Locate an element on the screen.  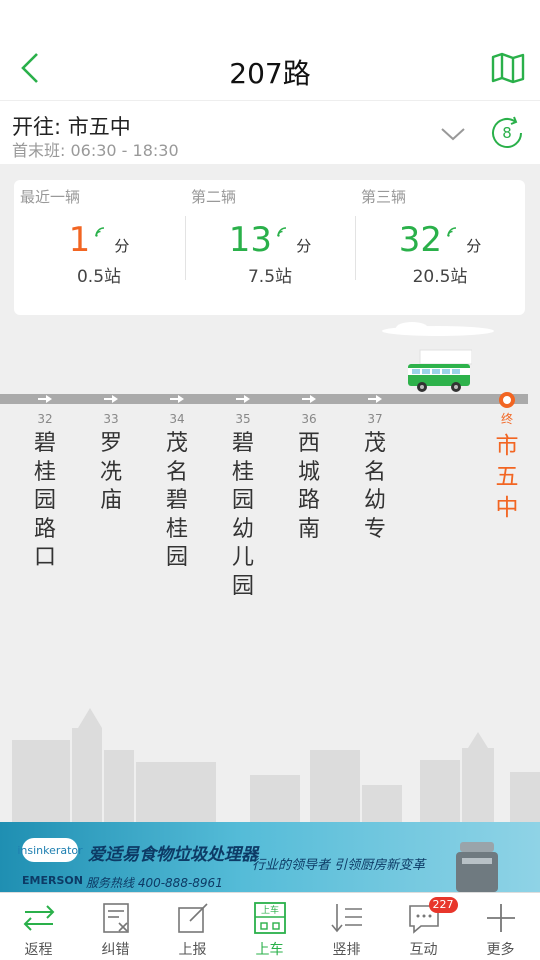
stop-number: 36 is located at coordinates (309, 419).